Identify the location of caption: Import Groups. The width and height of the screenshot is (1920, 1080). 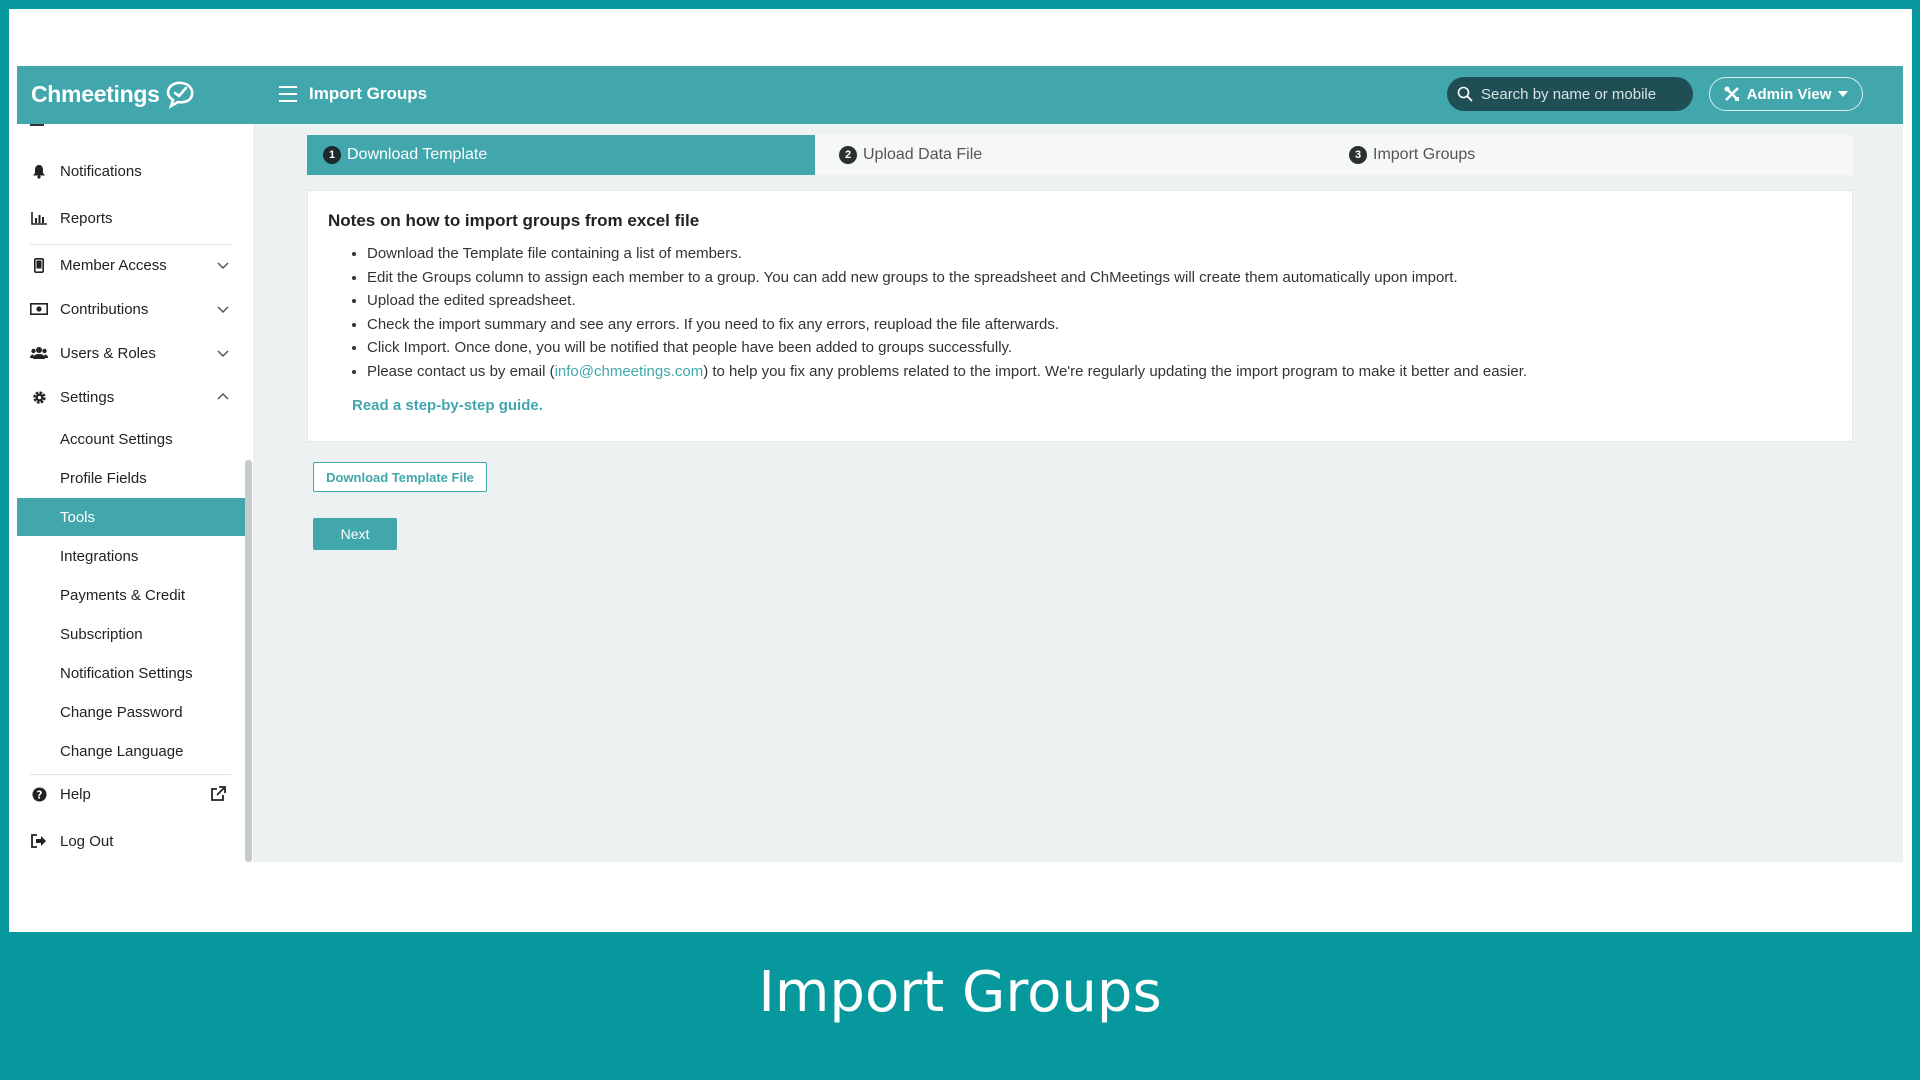
(960, 992).